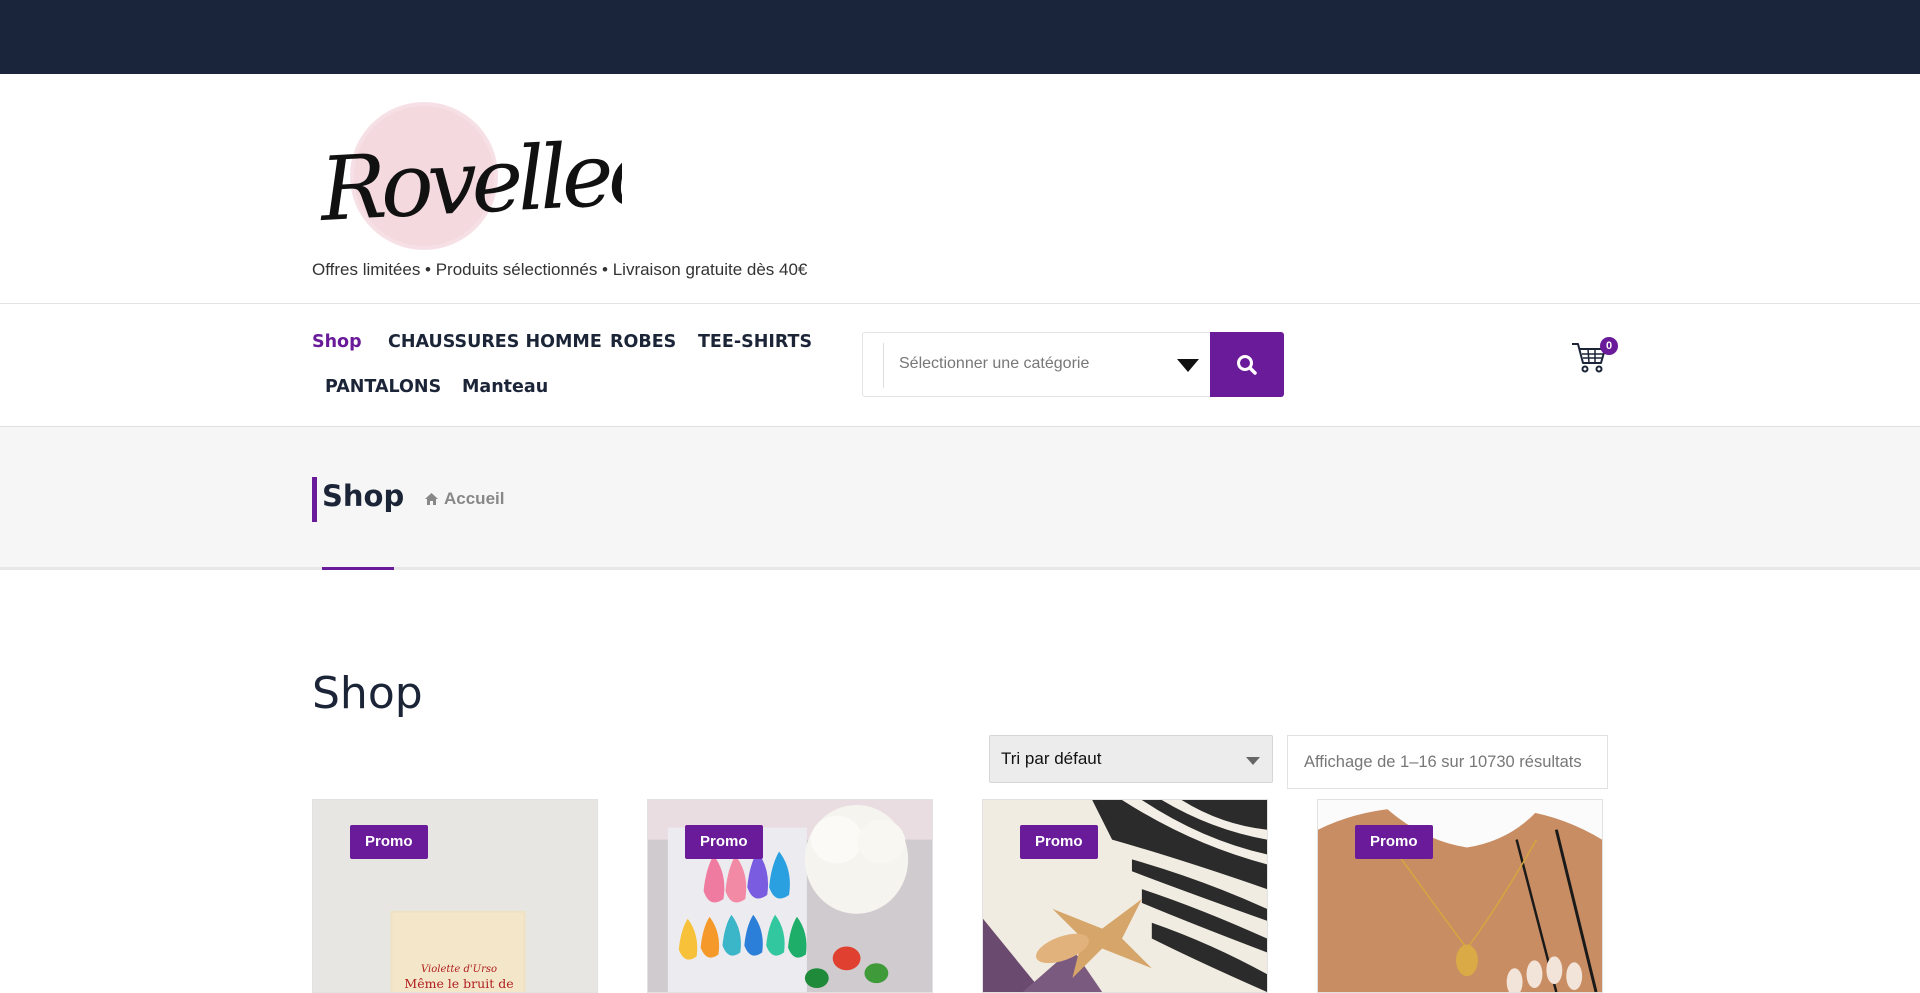  Describe the element at coordinates (314, 499) in the screenshot. I see `title-accent-bar` at that location.